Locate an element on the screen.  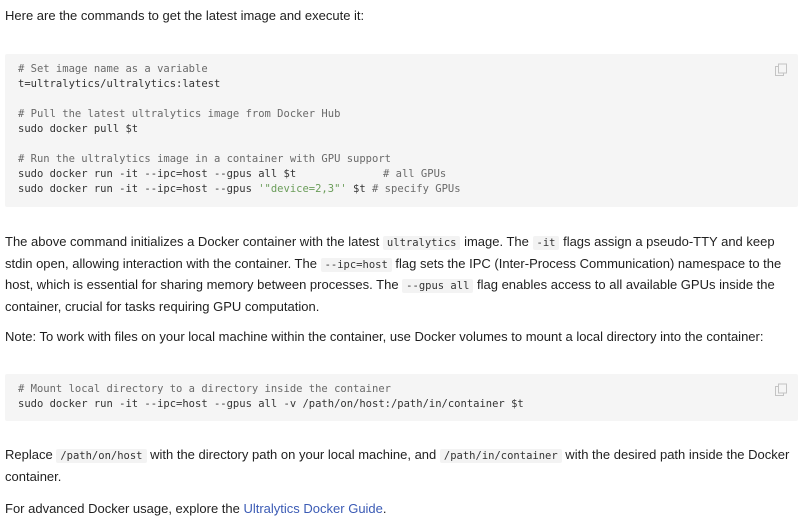
text: Replace is located at coordinates (31, 454).